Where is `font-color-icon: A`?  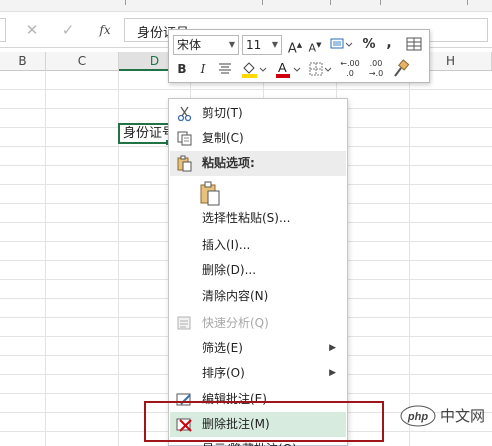
font-color-icon: A is located at coordinates (288, 69).